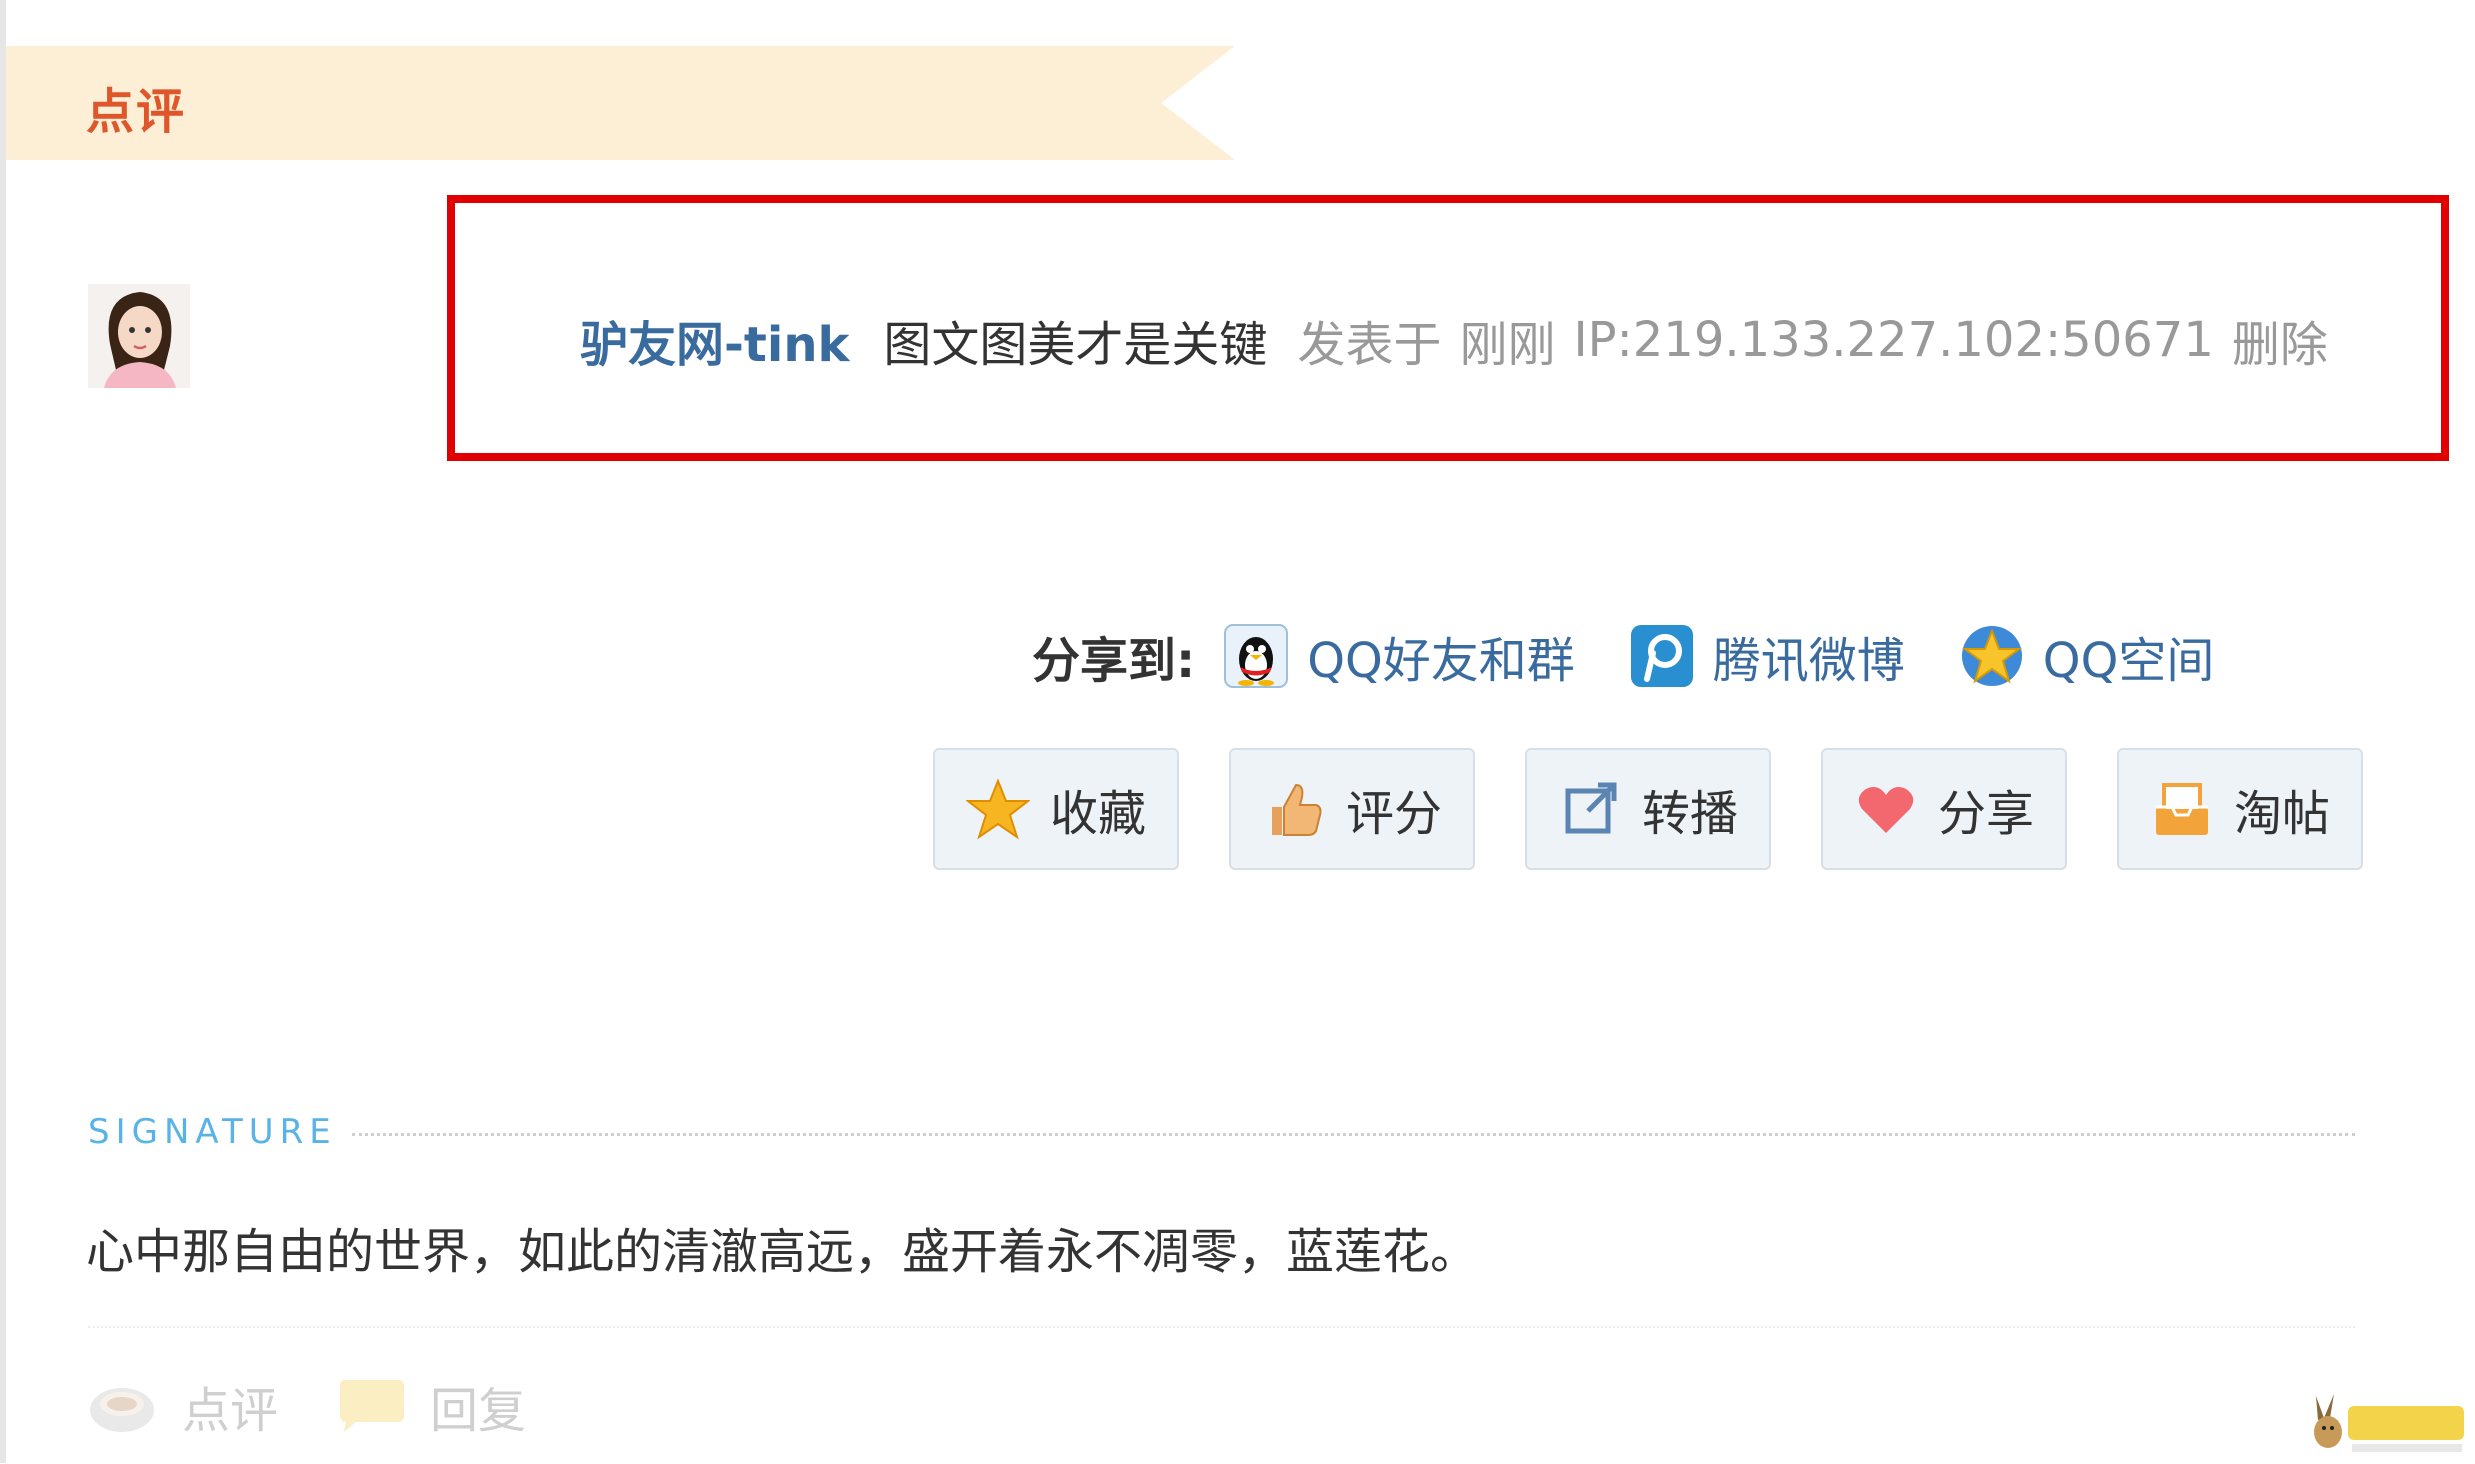  I want to click on share-button: 分享, so click(1944, 809).